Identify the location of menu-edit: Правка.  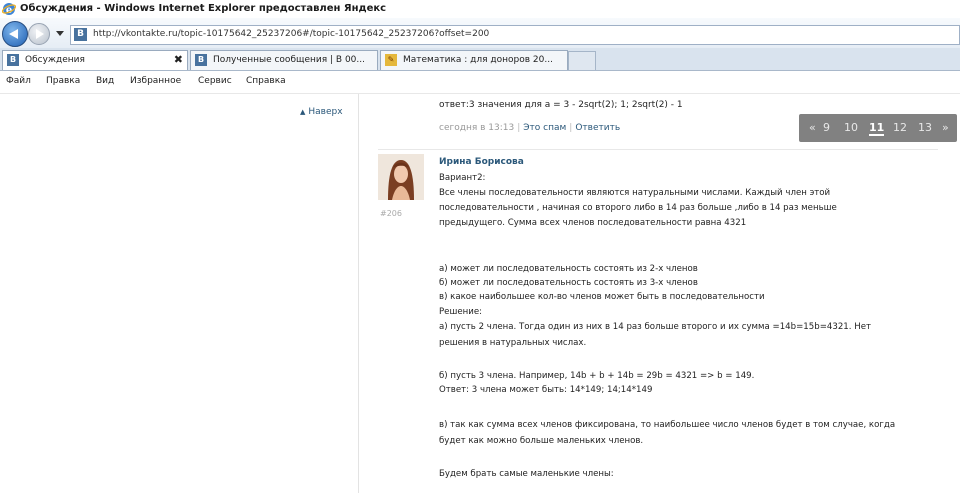
(63, 81).